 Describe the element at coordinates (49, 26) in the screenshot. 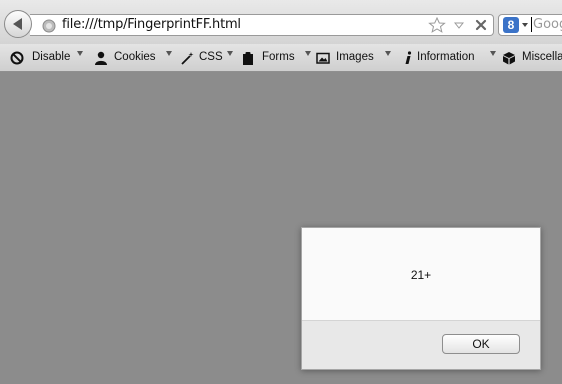

I see `site-identity-icon` at that location.